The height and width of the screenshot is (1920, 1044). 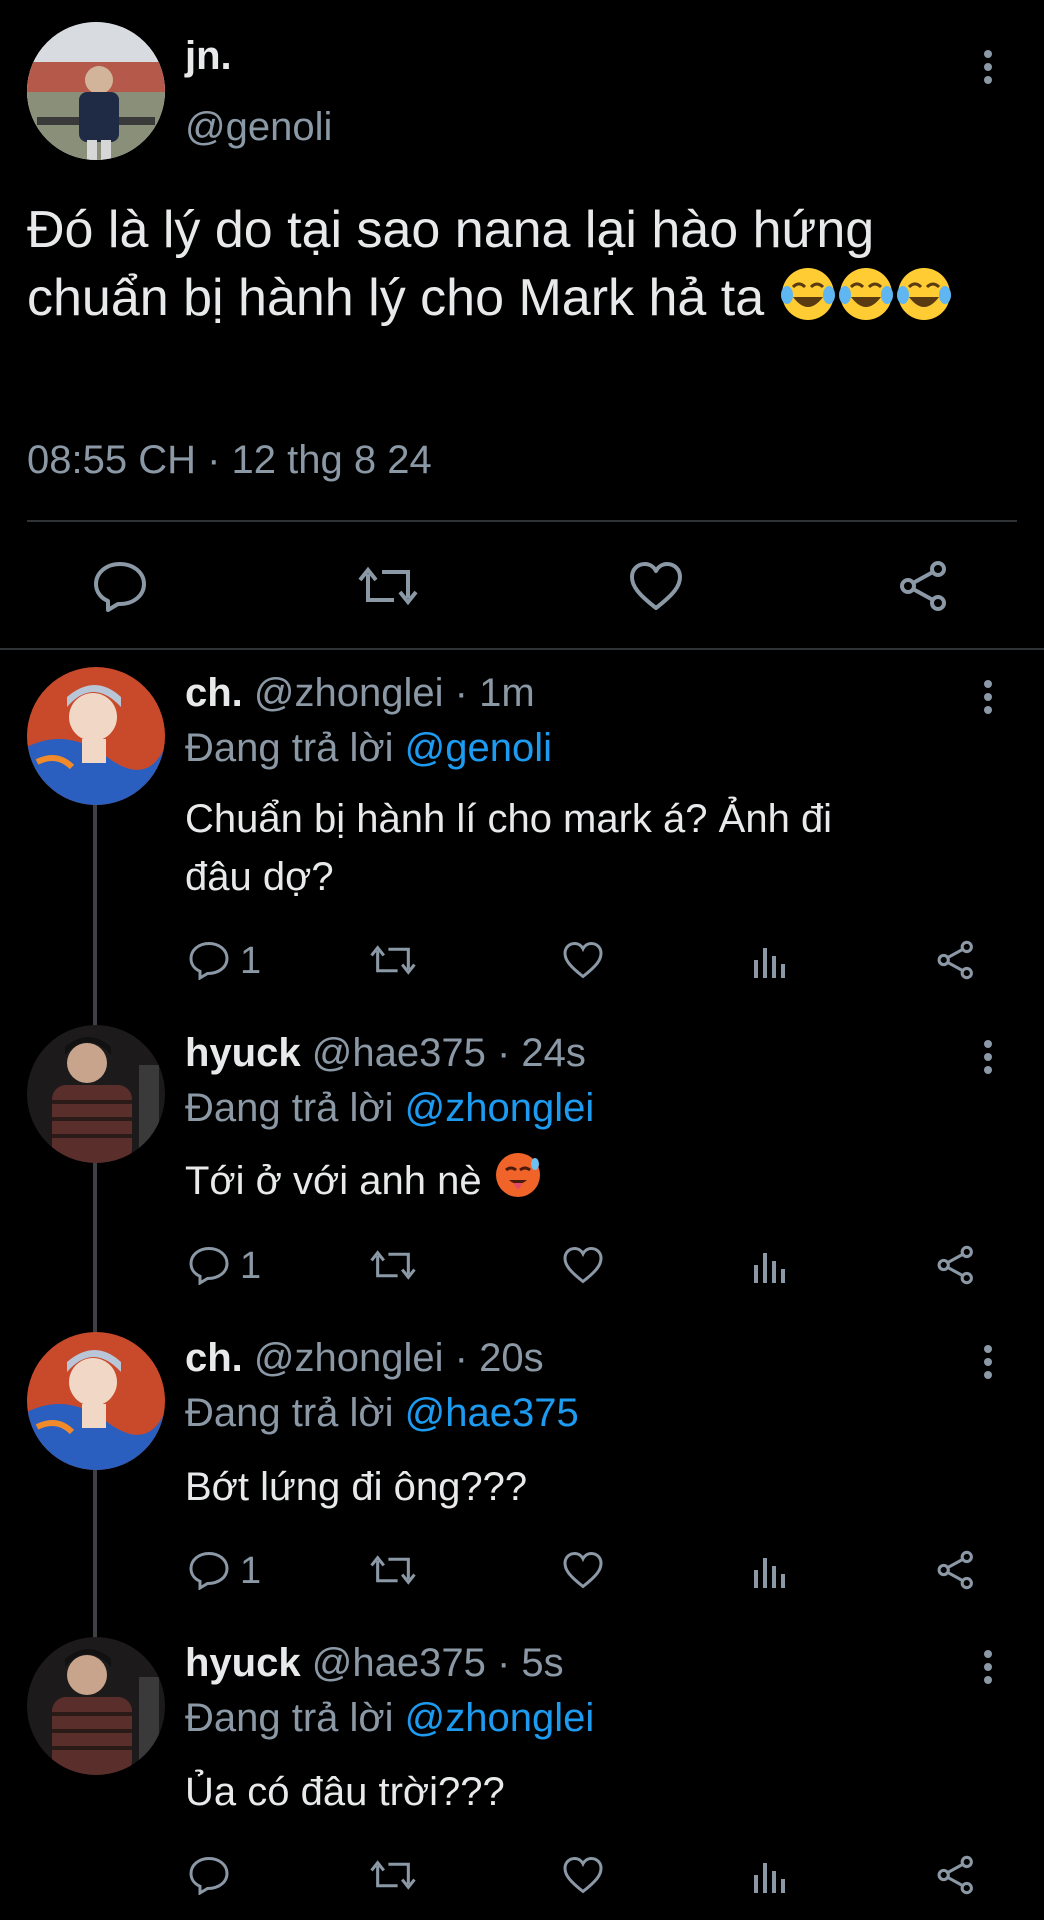 What do you see at coordinates (345, 1792) in the screenshot?
I see `reply-text: Ủa có đâu trời???` at bounding box center [345, 1792].